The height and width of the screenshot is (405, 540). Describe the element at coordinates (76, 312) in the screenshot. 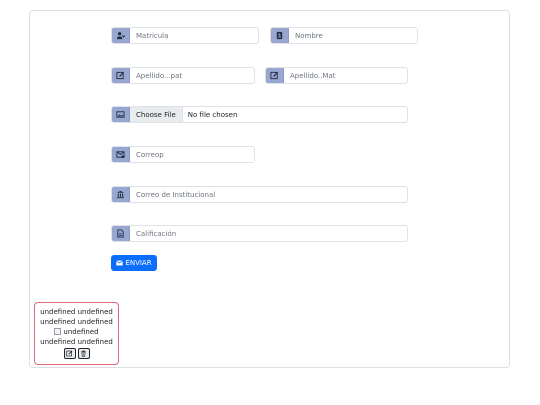

I see `student-name-line: undefined undefined` at that location.